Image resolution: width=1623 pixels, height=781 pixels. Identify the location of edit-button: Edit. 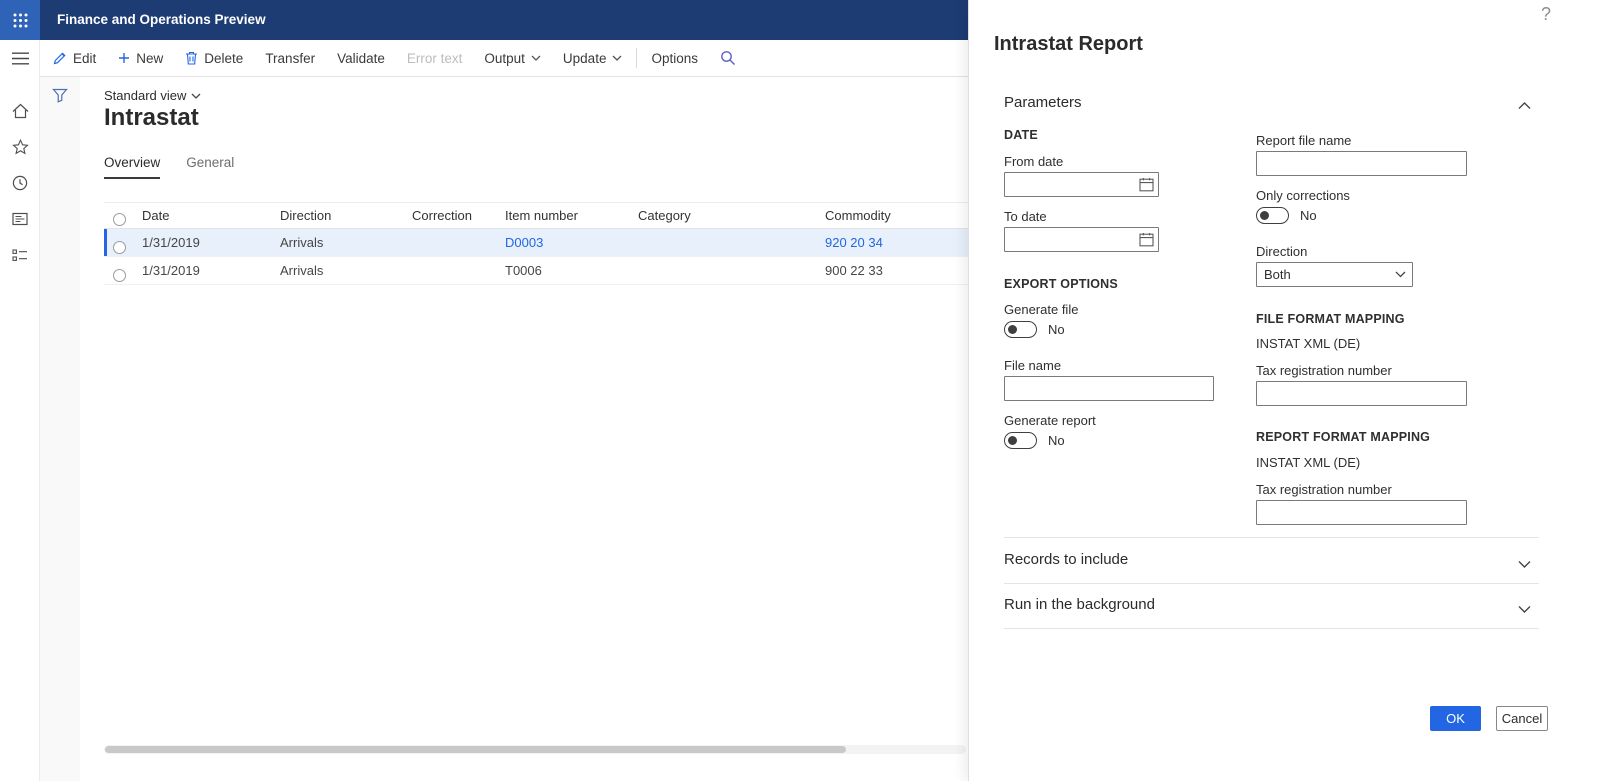
(74, 58).